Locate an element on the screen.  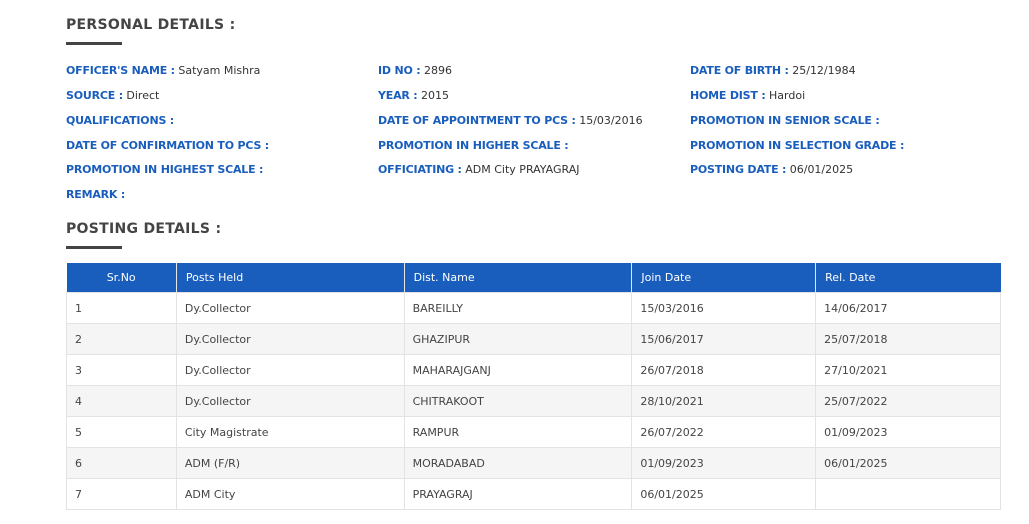
field-label: QUALIFICATIONS : is located at coordinates (120, 120).